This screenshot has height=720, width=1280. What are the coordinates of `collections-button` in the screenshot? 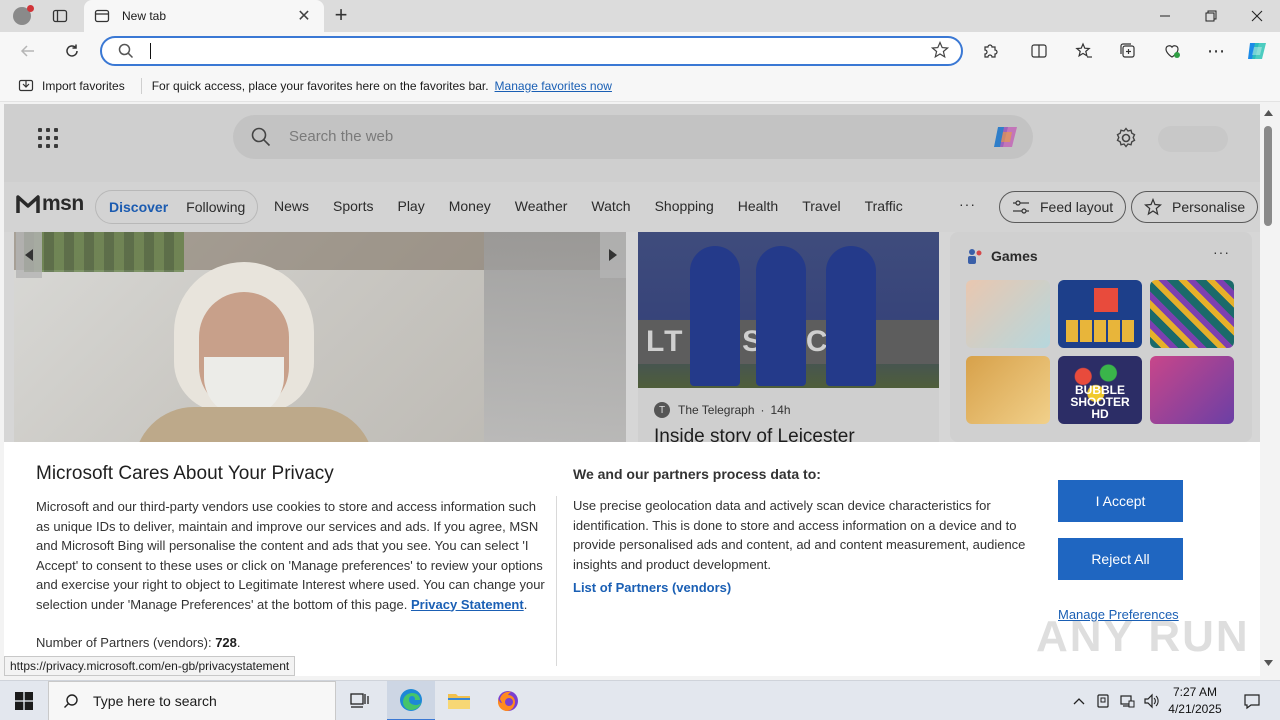 It's located at (1128, 51).